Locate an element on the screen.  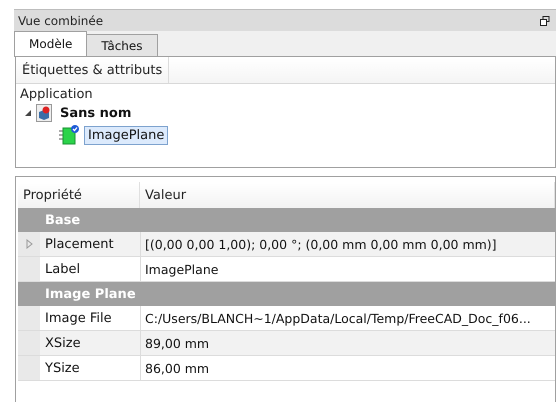
column-header: Valeur is located at coordinates (347, 195).